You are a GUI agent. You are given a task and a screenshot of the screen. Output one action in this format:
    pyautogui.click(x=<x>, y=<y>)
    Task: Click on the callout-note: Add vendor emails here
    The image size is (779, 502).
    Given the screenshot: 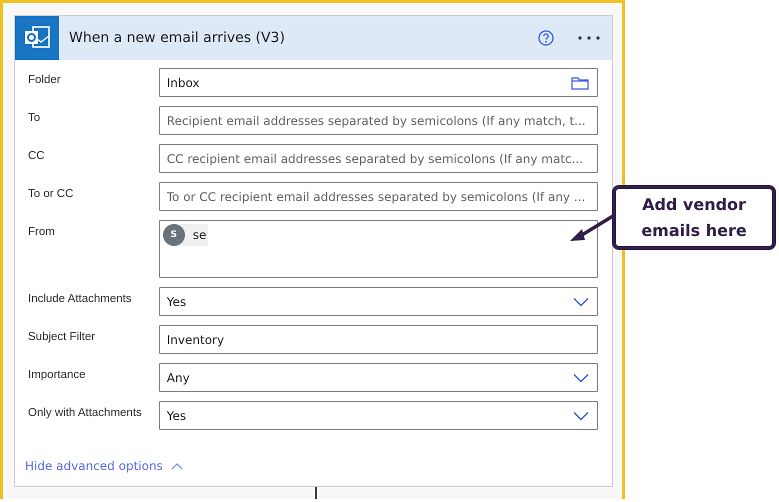 What is the action you would take?
    pyautogui.click(x=694, y=217)
    